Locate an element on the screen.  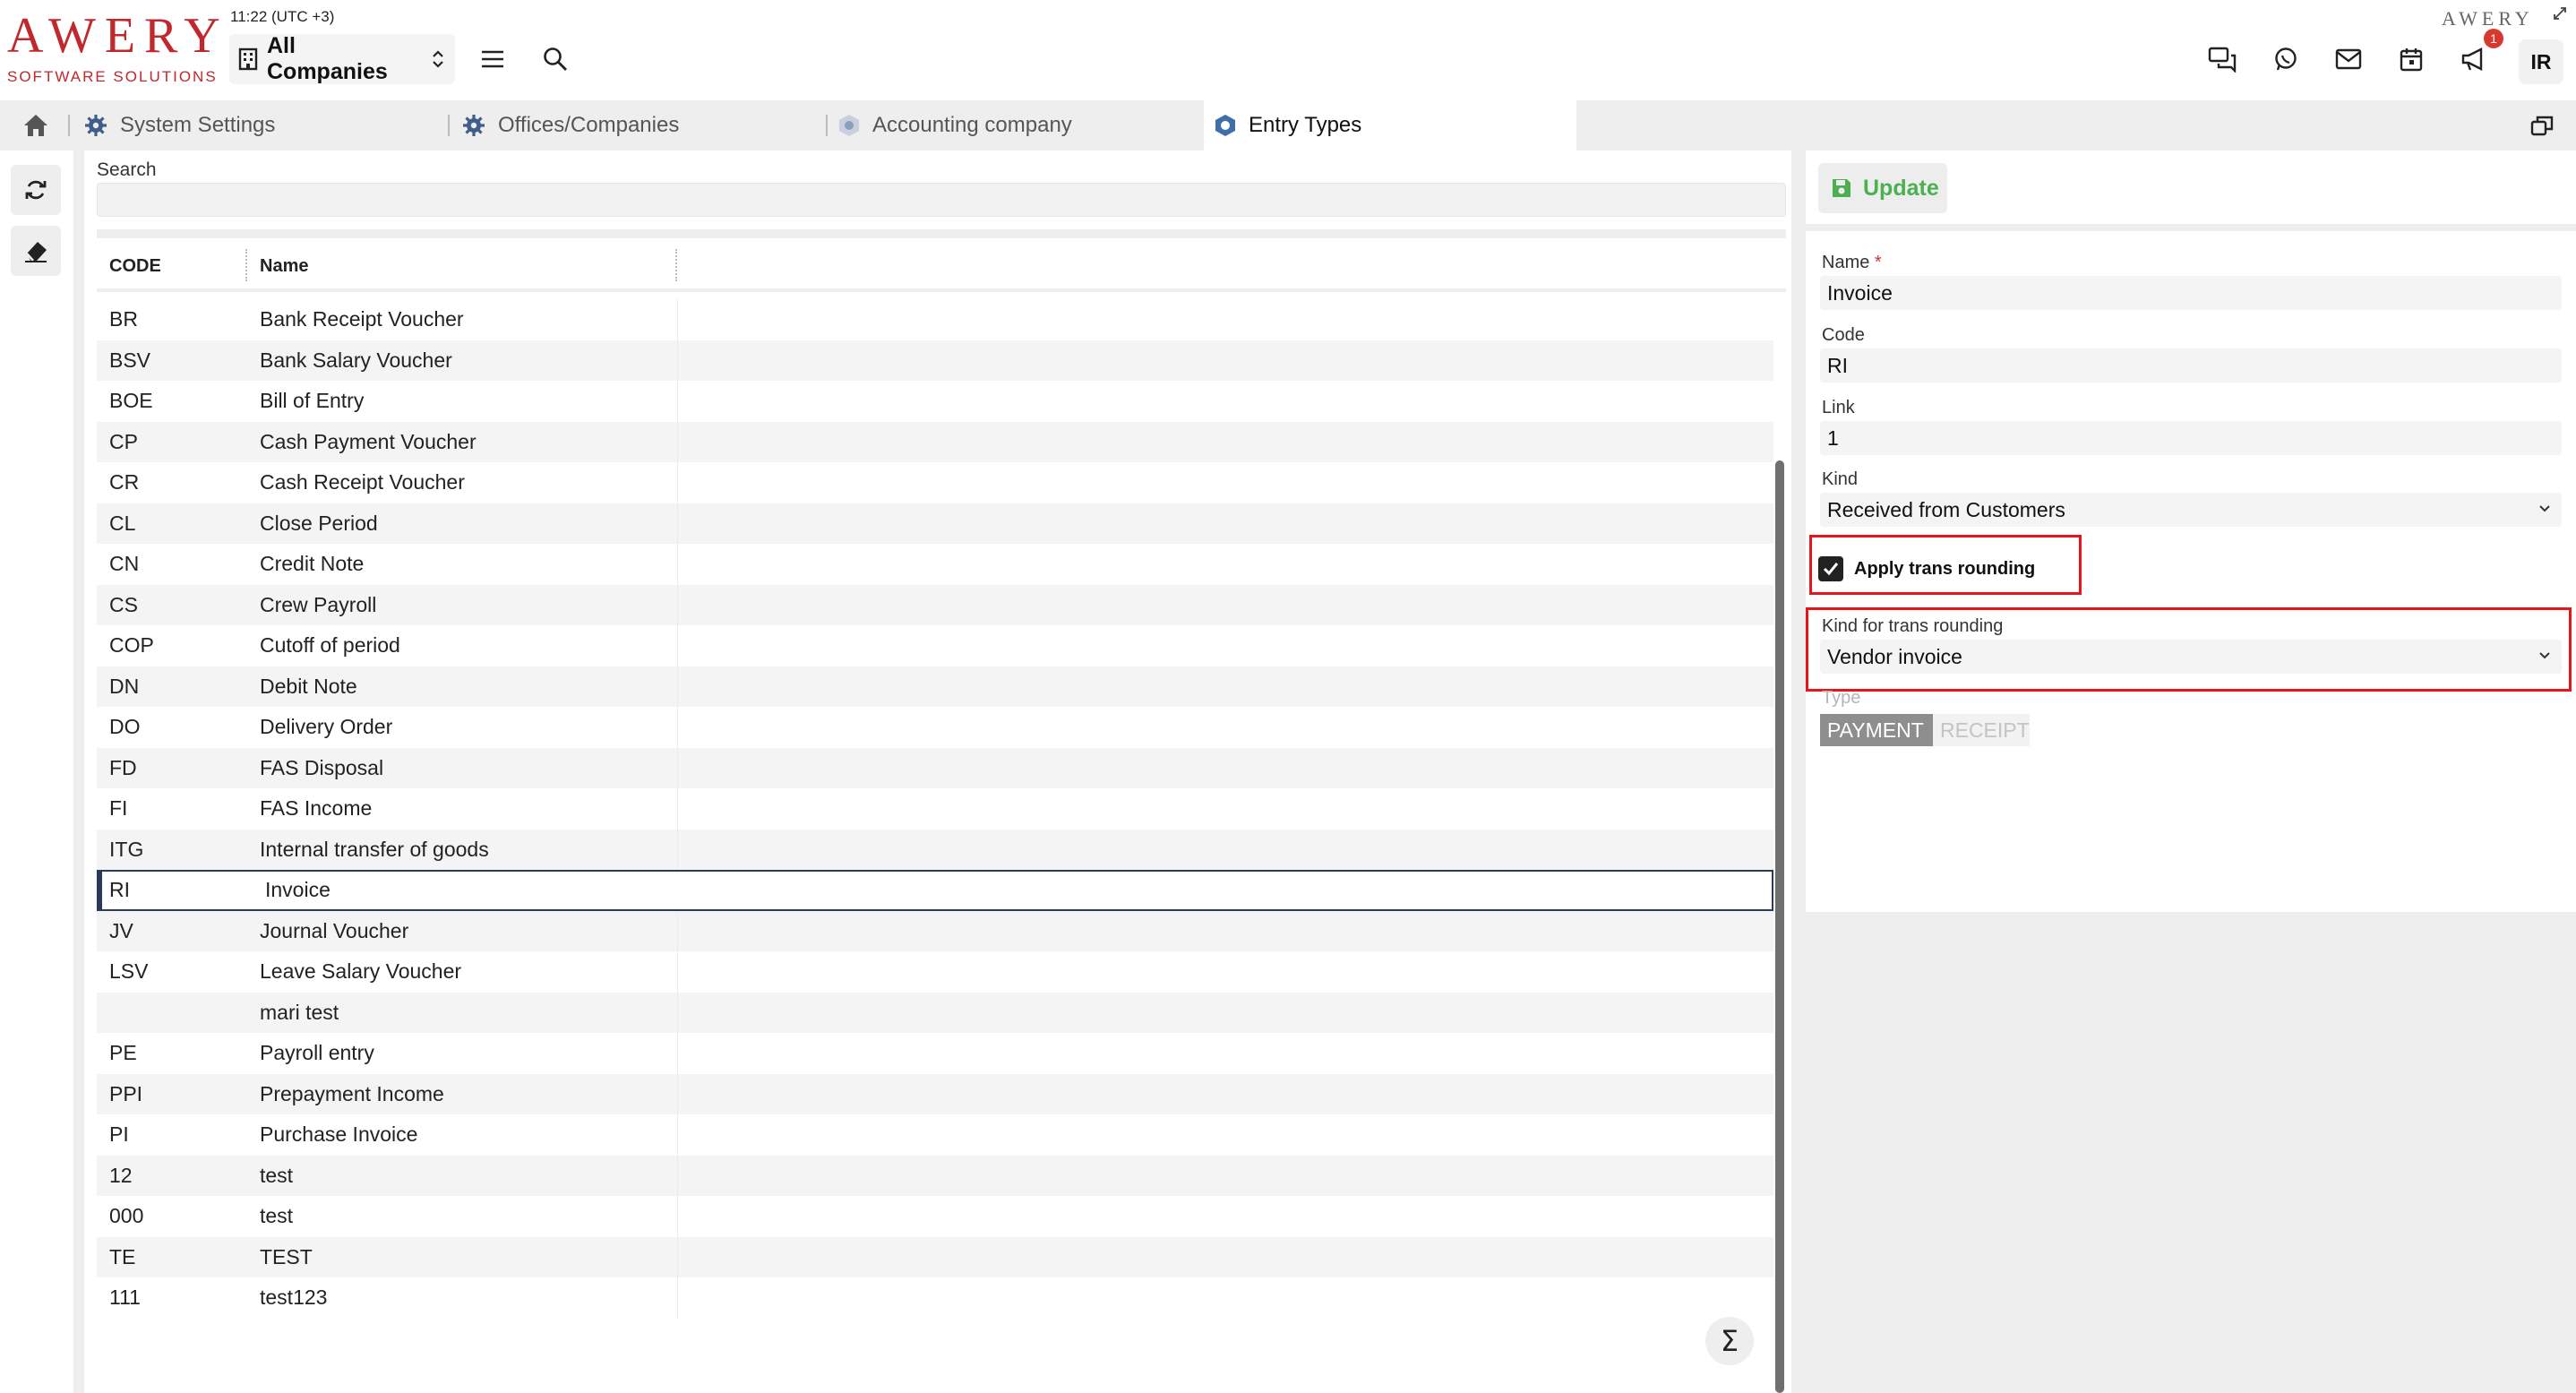
search-icon is located at coordinates (555, 59).